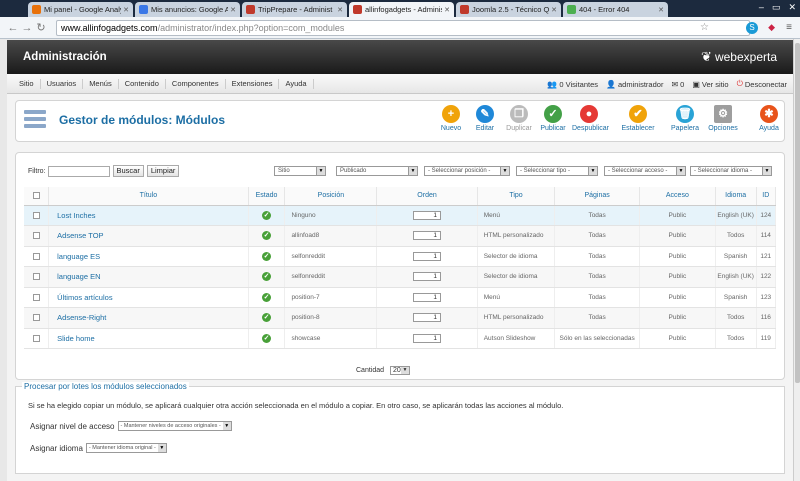 Image resolution: width=800 pixels, height=481 pixels. What do you see at coordinates (519, 118) in the screenshot?
I see `toolbar-button: ❐ Duplicar` at bounding box center [519, 118].